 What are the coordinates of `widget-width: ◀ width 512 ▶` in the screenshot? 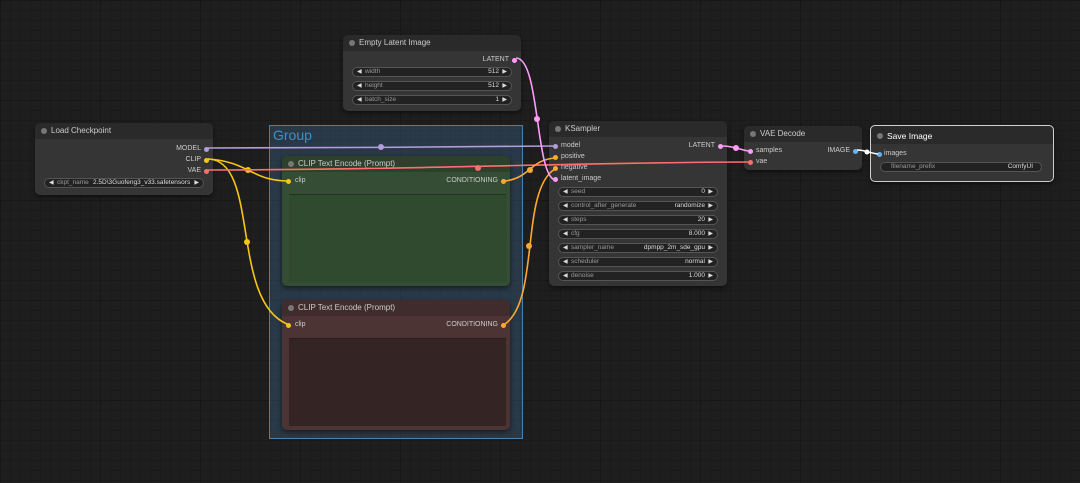 It's located at (432, 72).